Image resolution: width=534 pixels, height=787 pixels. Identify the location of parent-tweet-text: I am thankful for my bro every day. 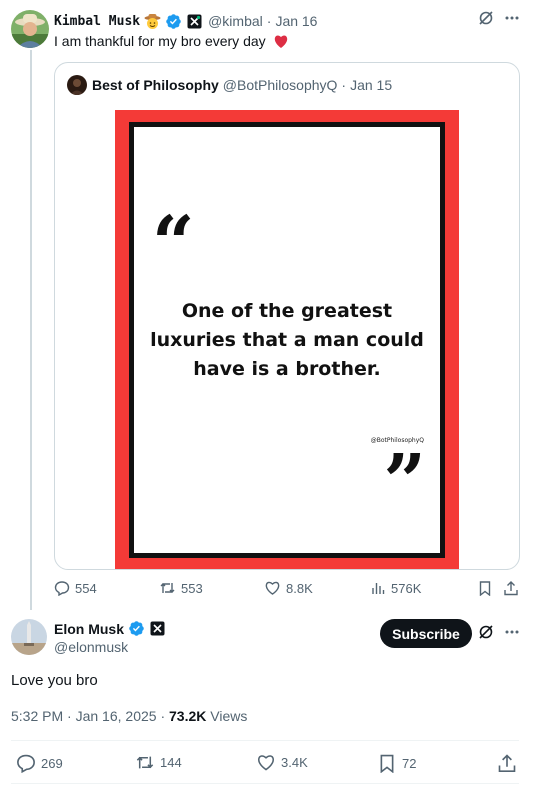
(171, 42).